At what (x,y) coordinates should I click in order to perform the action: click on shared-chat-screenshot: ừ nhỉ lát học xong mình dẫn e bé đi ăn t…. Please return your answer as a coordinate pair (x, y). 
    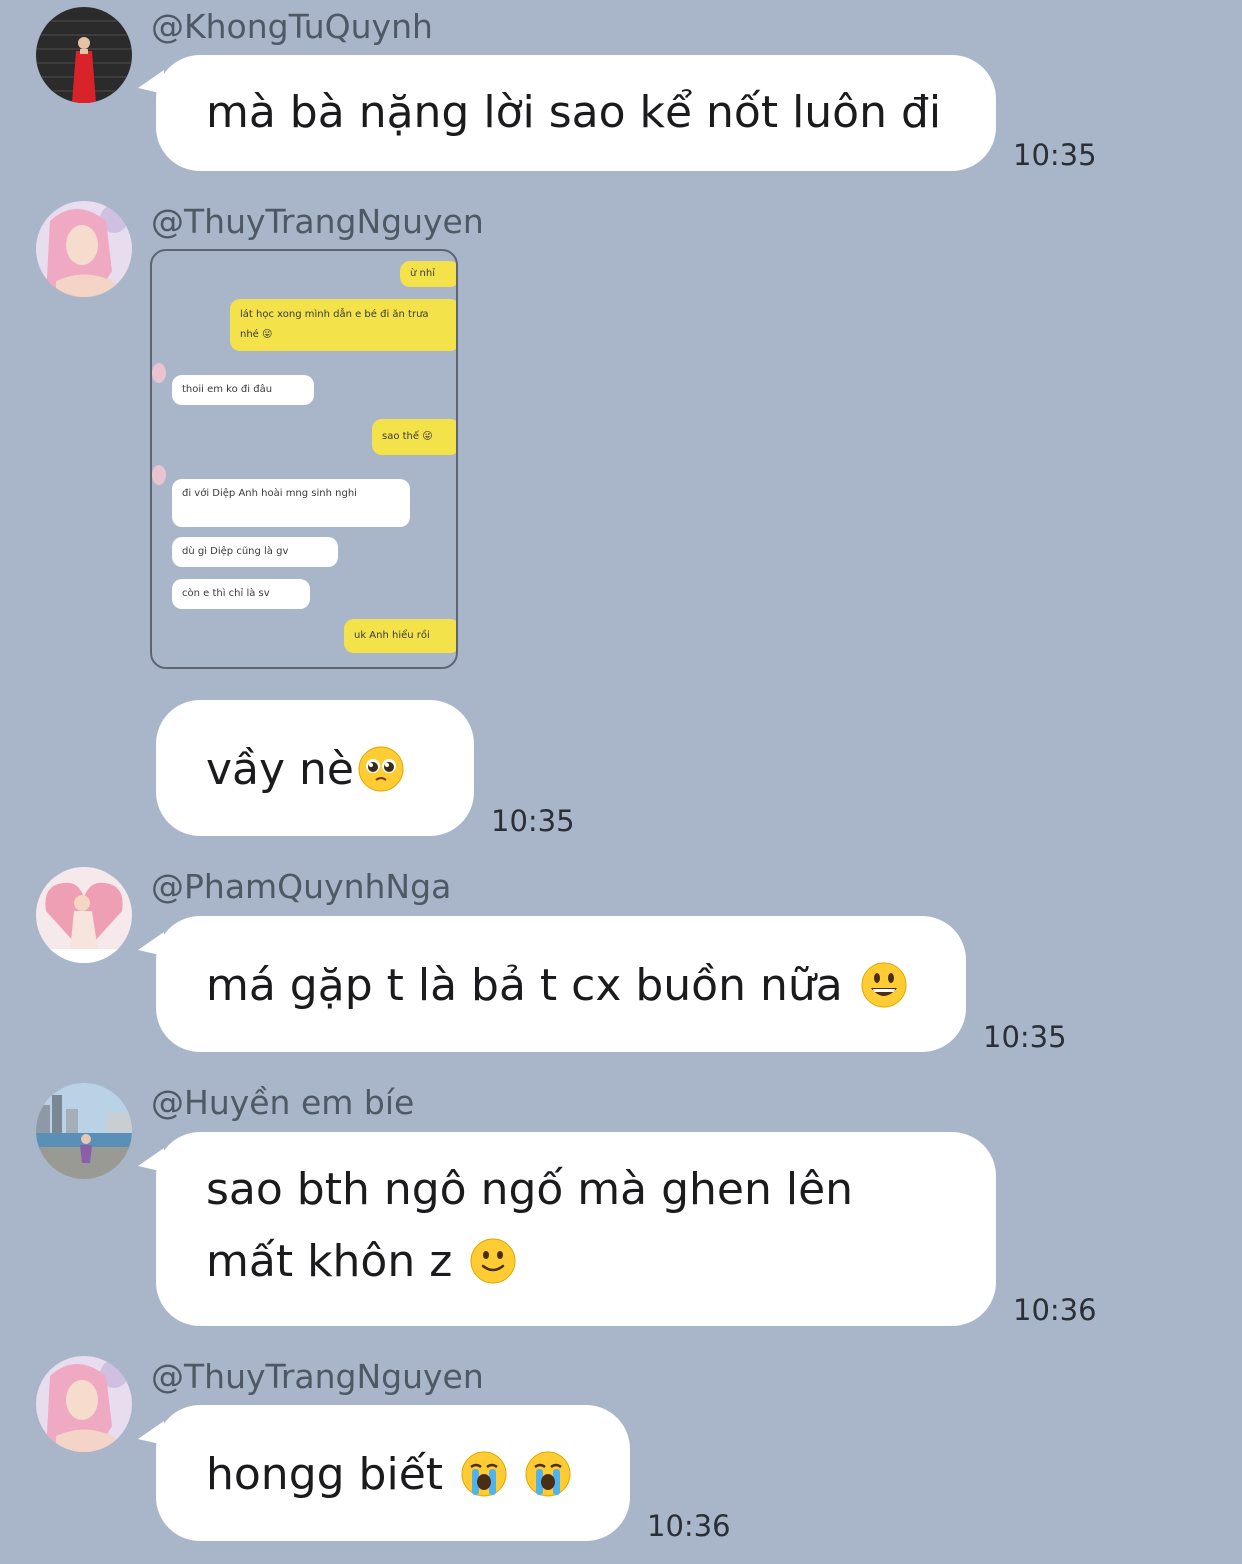
    Looking at the image, I should click on (304, 459).